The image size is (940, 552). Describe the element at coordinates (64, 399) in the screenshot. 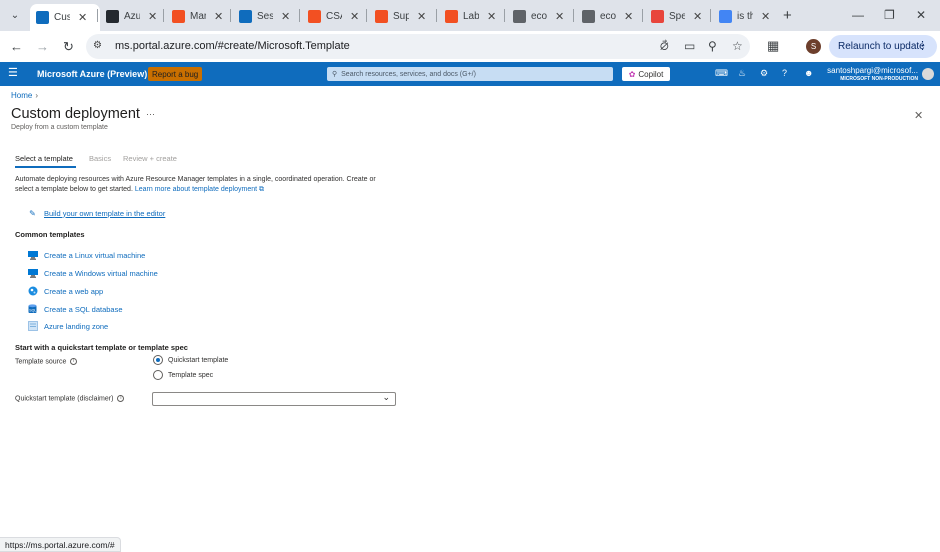

I see `quickstart-template-text: Quickstart template (disclaimer)` at that location.